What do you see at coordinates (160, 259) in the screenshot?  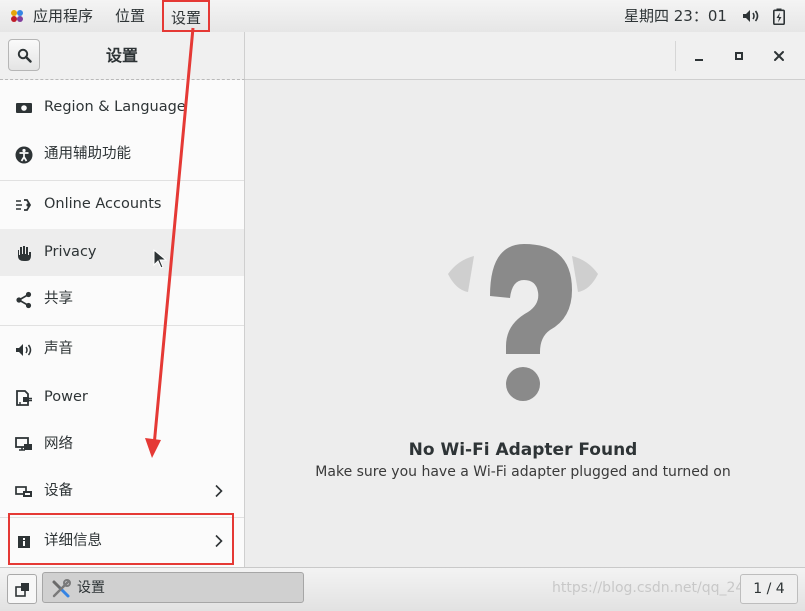 I see `mouse-cursor-icon` at bounding box center [160, 259].